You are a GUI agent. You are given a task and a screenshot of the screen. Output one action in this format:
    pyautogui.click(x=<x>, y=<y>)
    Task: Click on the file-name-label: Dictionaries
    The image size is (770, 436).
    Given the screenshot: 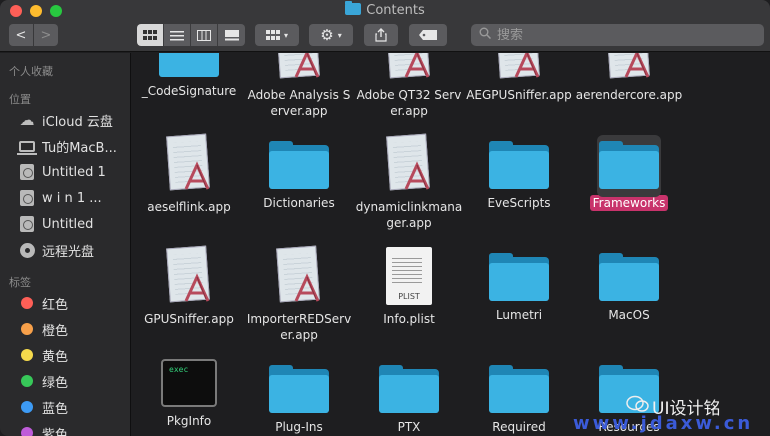 What is the action you would take?
    pyautogui.click(x=299, y=203)
    